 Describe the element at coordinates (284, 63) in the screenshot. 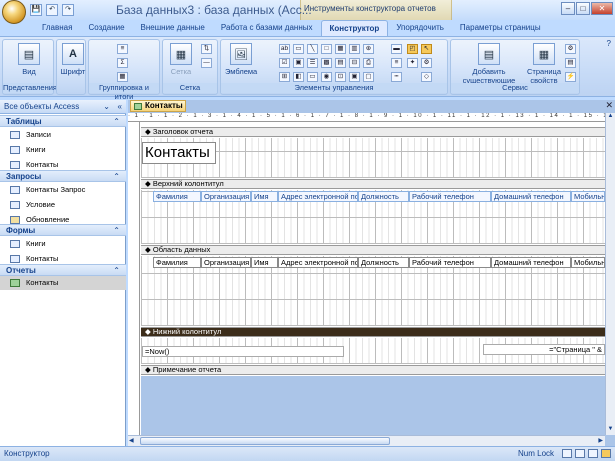

I see `checkbox-icon: ☑` at that location.